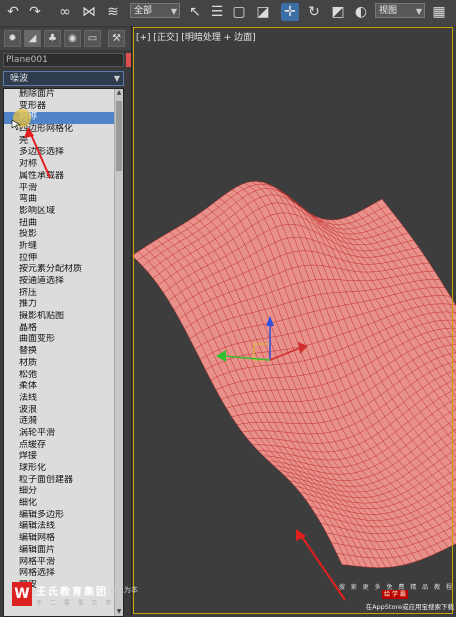 This screenshot has height=617, width=456. What do you see at coordinates (22, 594) in the screenshot?
I see `brand-logo-icon: W` at bounding box center [22, 594].